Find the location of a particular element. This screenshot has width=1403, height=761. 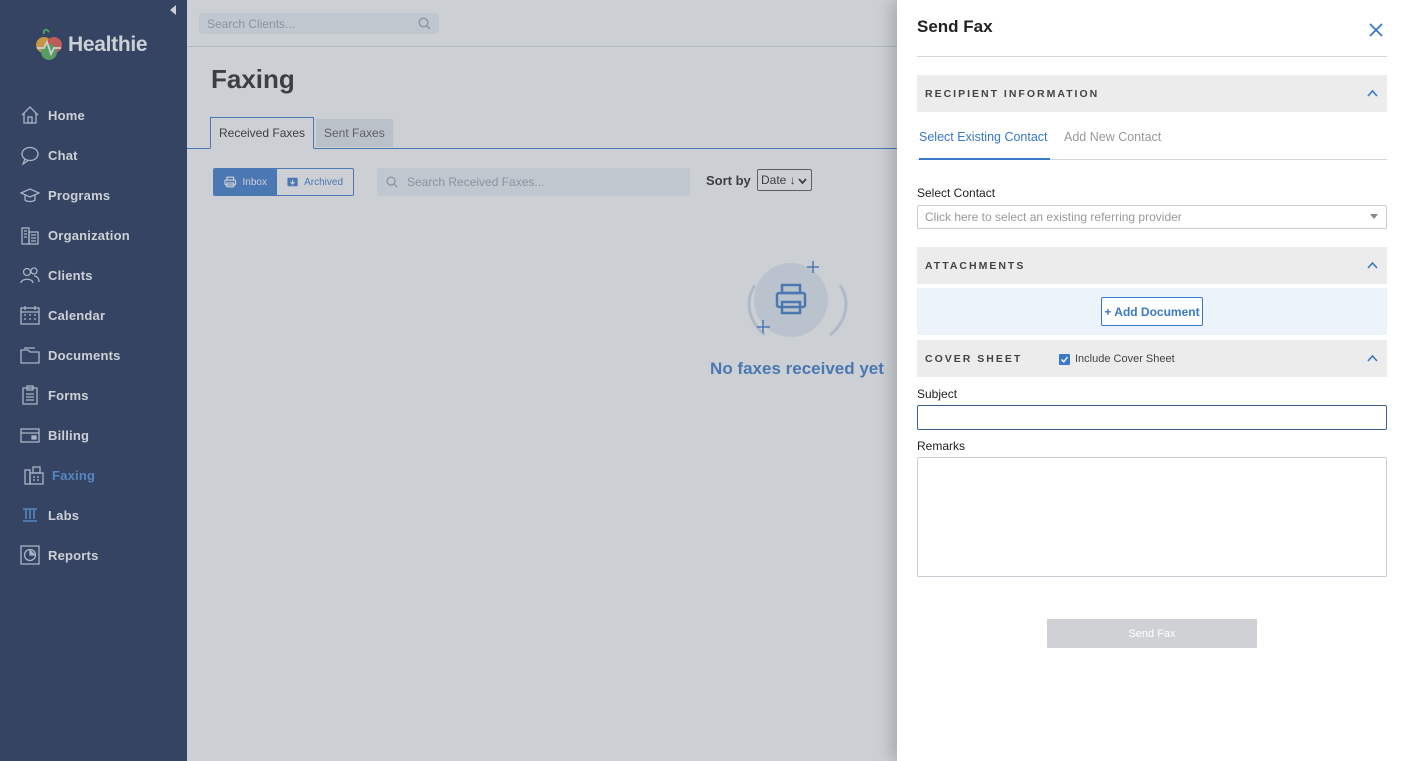

contact-tabs: Select Existing Contact Add New Contact is located at coordinates (1152, 142).